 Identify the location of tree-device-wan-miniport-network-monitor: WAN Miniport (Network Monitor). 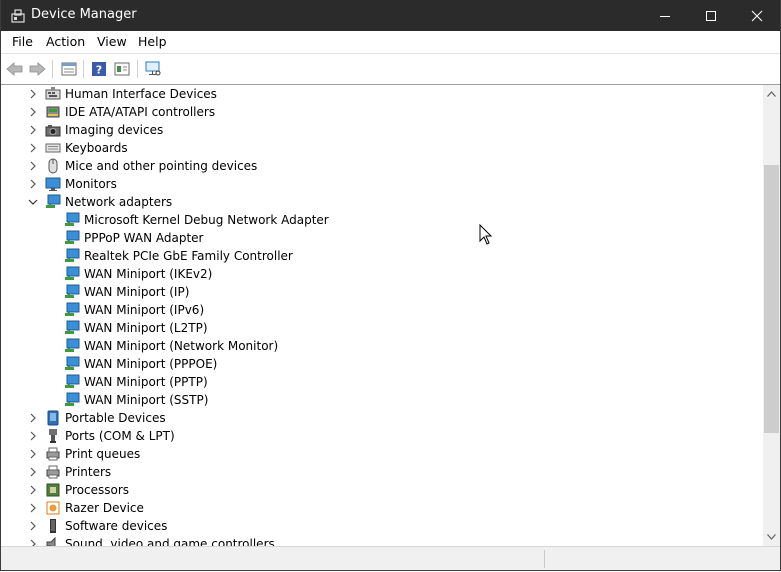
(171, 346).